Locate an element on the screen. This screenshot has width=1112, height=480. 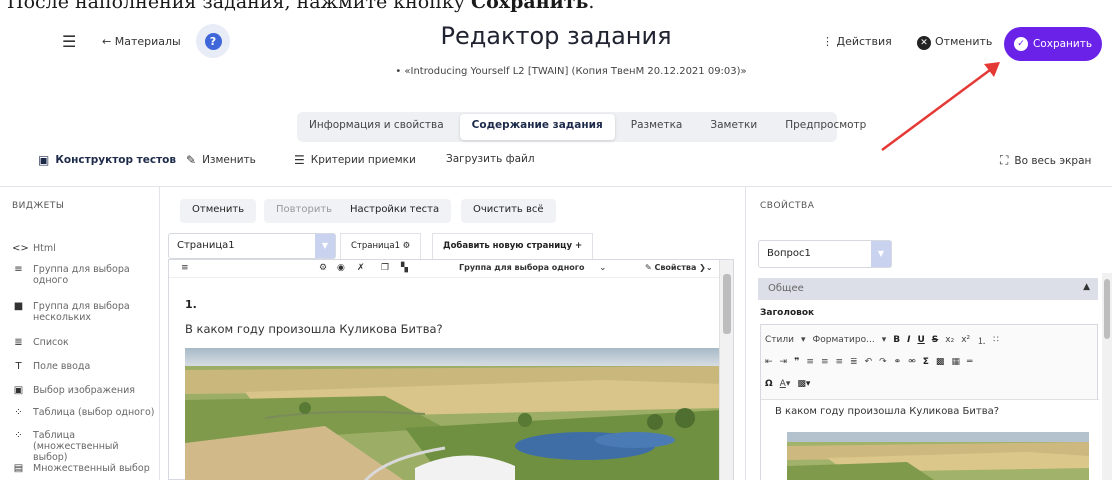
tab-info: Информация и свойства is located at coordinates (376, 127).